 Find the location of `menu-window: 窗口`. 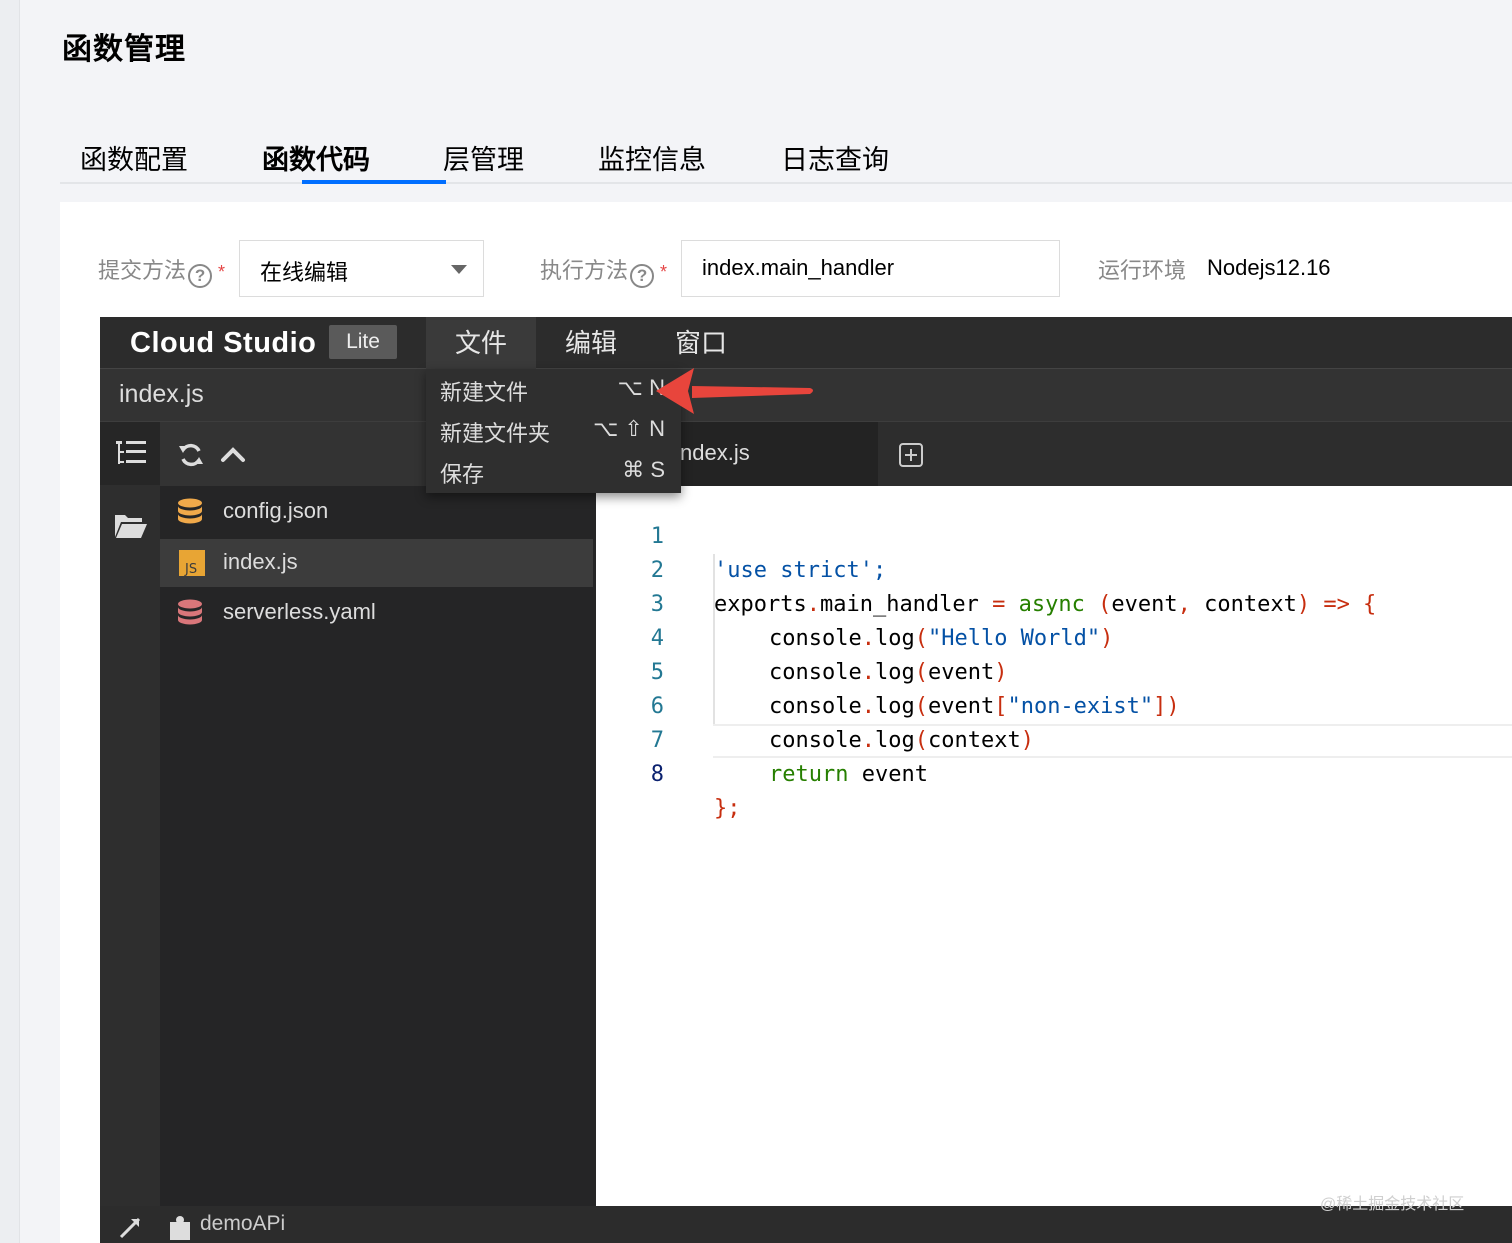

menu-window: 窗口 is located at coordinates (701, 343).